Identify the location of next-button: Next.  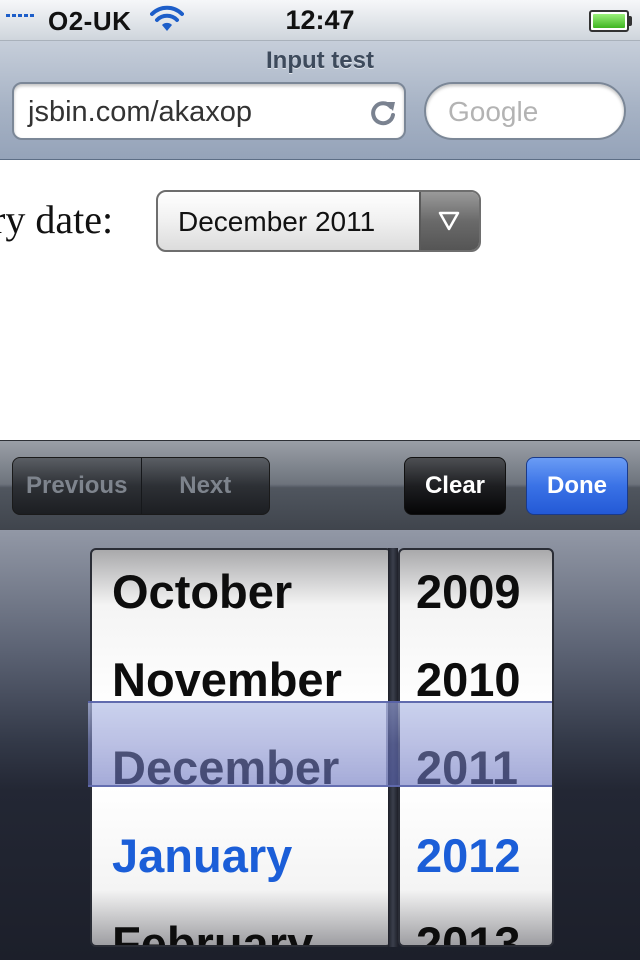
(206, 486).